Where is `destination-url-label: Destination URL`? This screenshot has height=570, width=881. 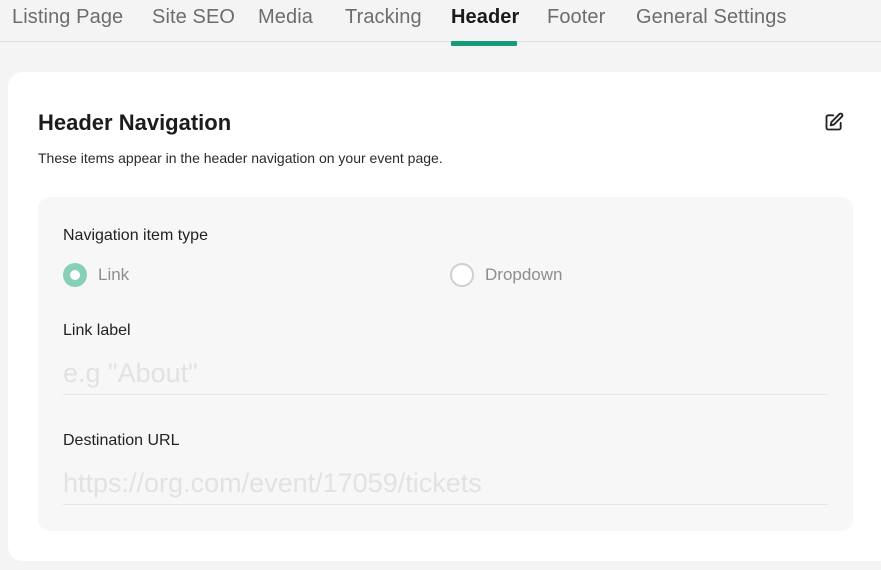 destination-url-label: Destination URL is located at coordinates (121, 440).